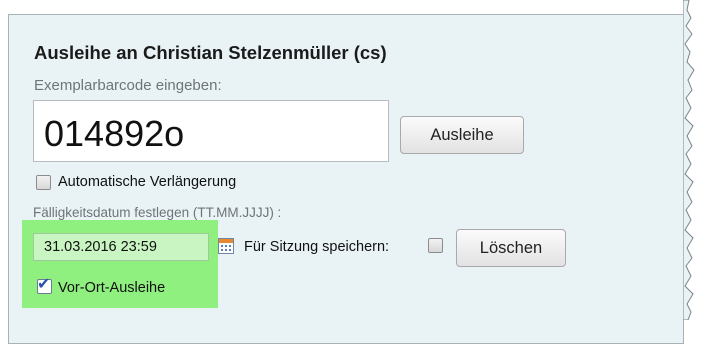 Image resolution: width=706 pixels, height=344 pixels. Describe the element at coordinates (689, 160) in the screenshot. I see `torn-edge` at that location.